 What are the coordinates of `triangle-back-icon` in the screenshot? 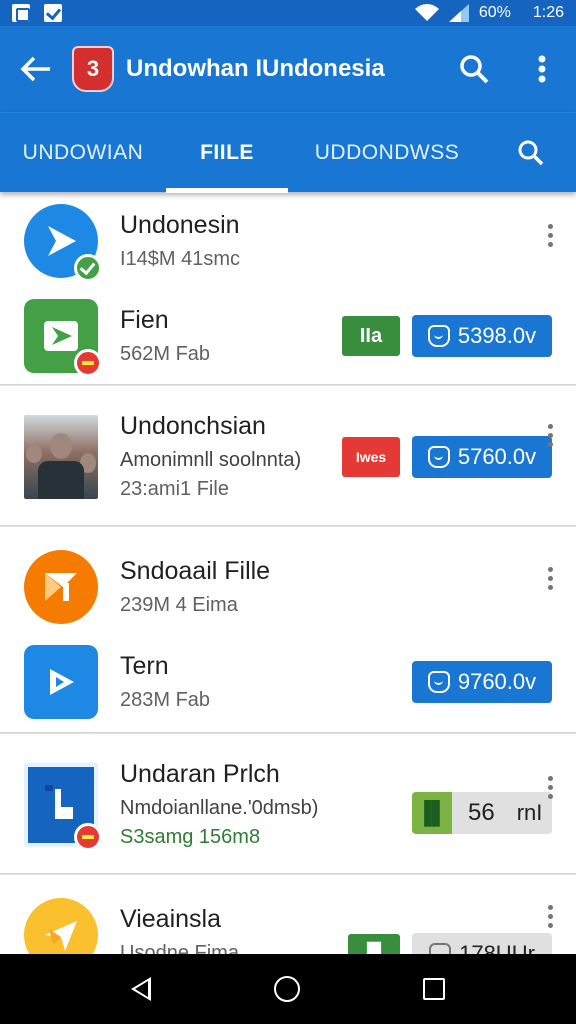 It's located at (141, 989).